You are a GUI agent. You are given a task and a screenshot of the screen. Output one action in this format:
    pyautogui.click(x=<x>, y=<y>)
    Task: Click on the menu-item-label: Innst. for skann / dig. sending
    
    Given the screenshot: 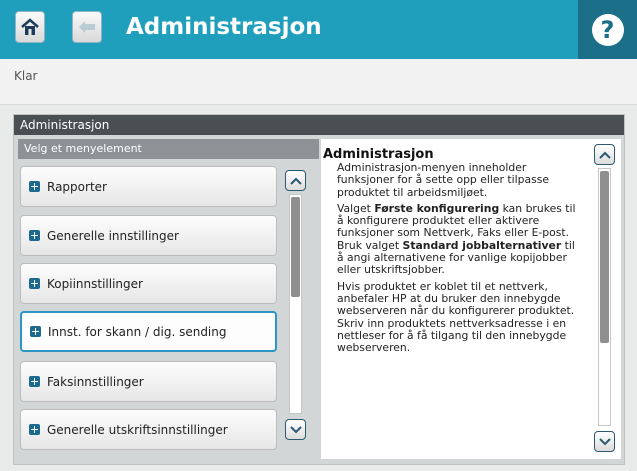 What is the action you would take?
    pyautogui.click(x=137, y=331)
    